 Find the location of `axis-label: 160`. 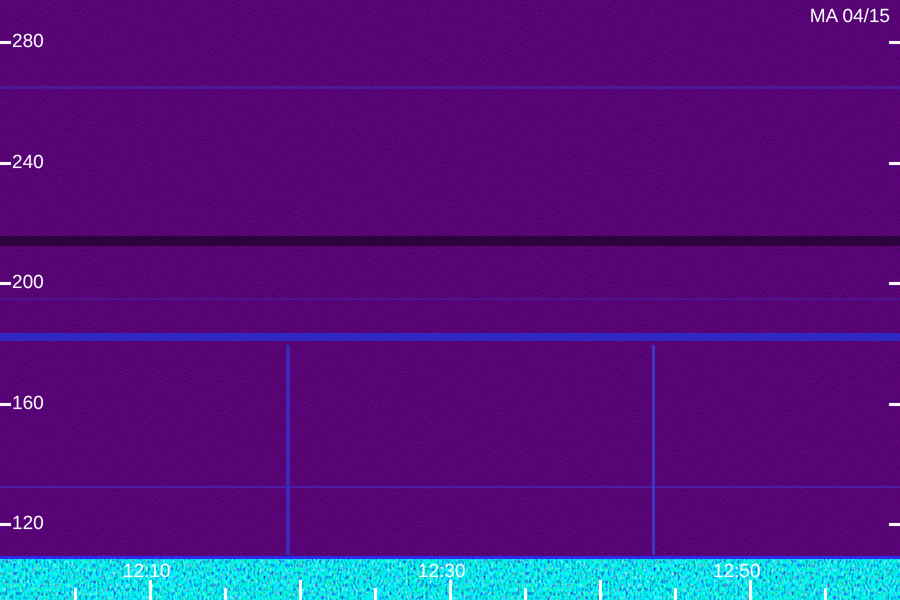

axis-label: 160 is located at coordinates (28, 404).